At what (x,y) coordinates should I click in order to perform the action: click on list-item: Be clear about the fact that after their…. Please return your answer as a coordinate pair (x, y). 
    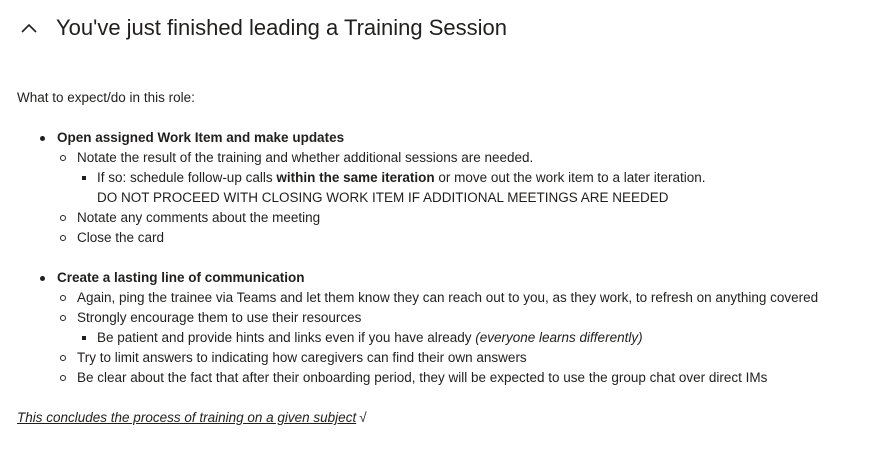
    Looking at the image, I should click on (470, 378).